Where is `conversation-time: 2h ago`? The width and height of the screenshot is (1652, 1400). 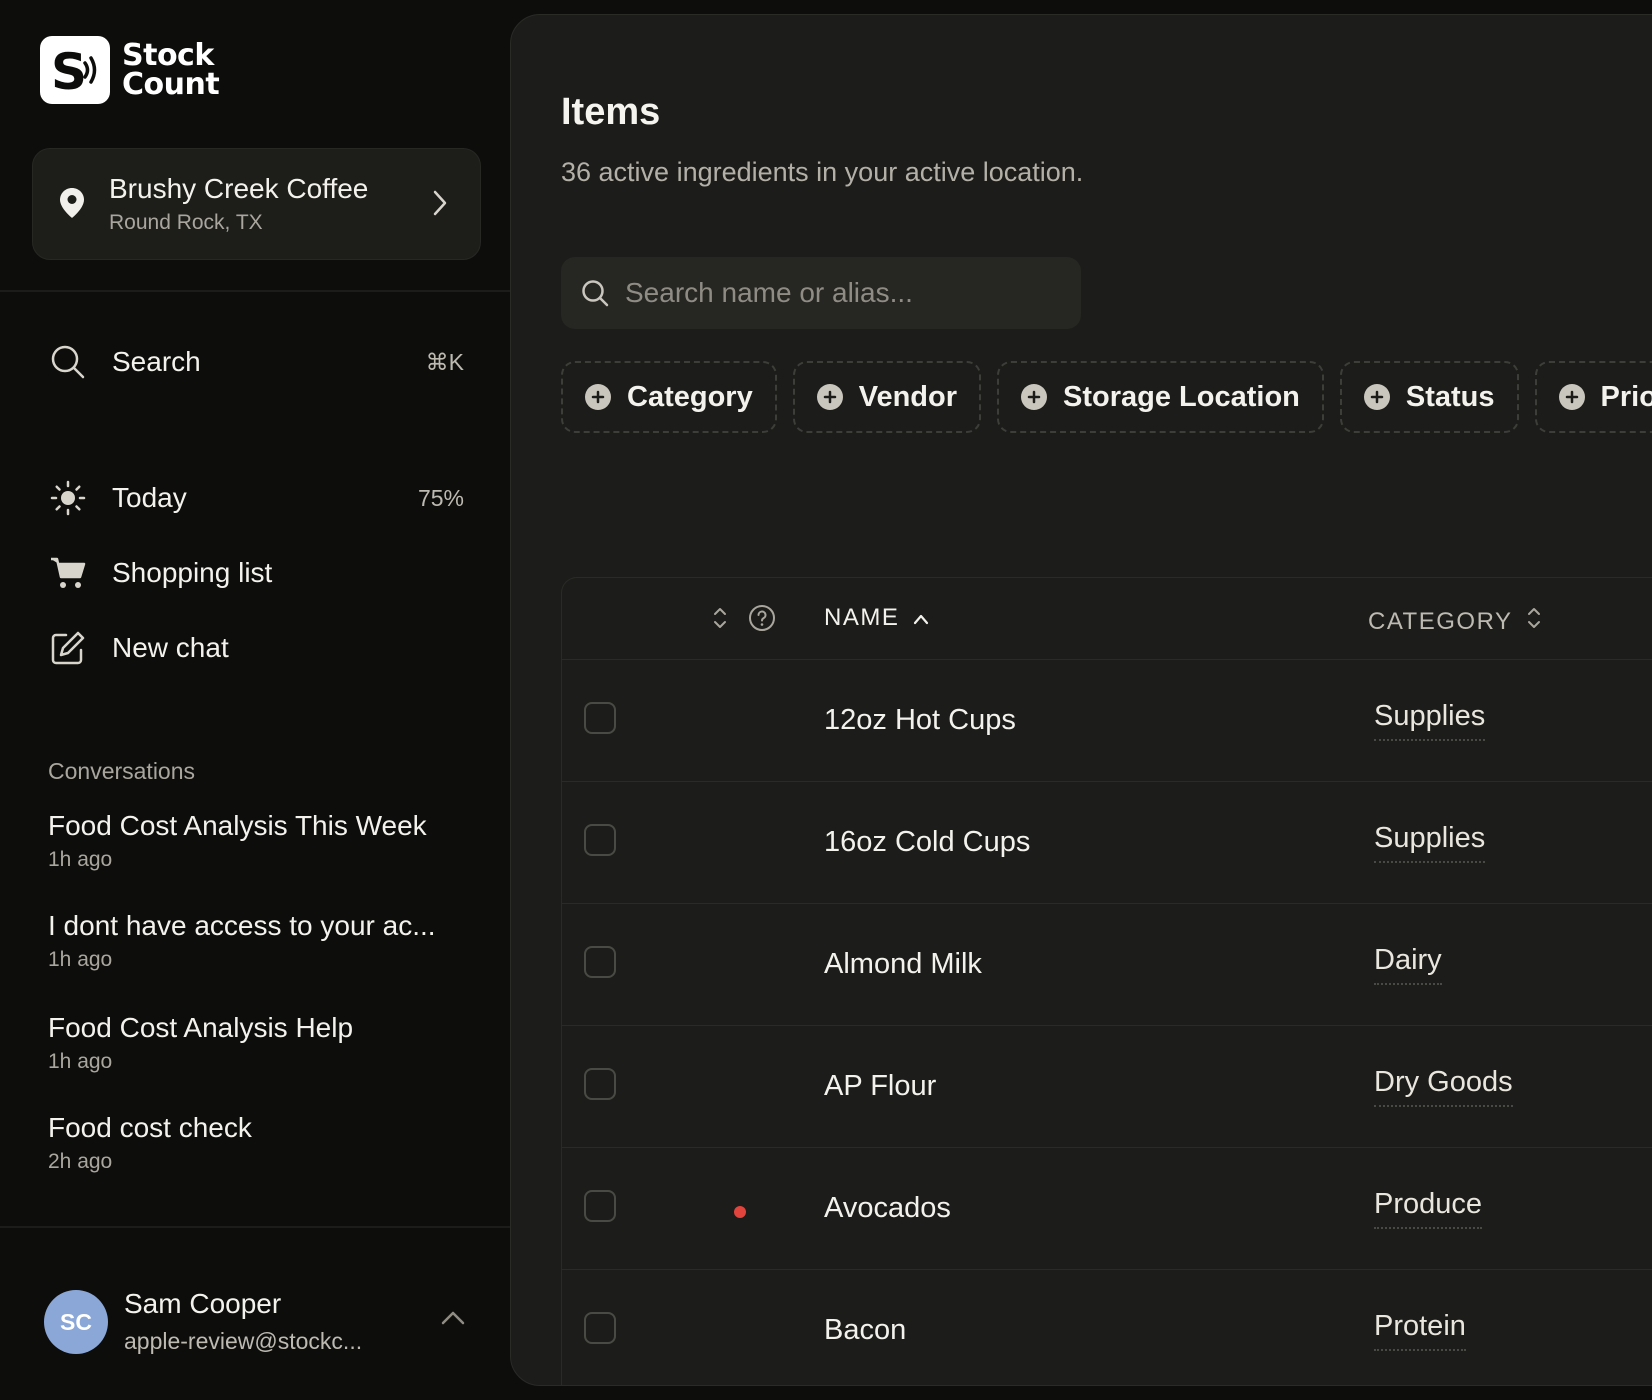 conversation-time: 2h ago is located at coordinates (80, 1161).